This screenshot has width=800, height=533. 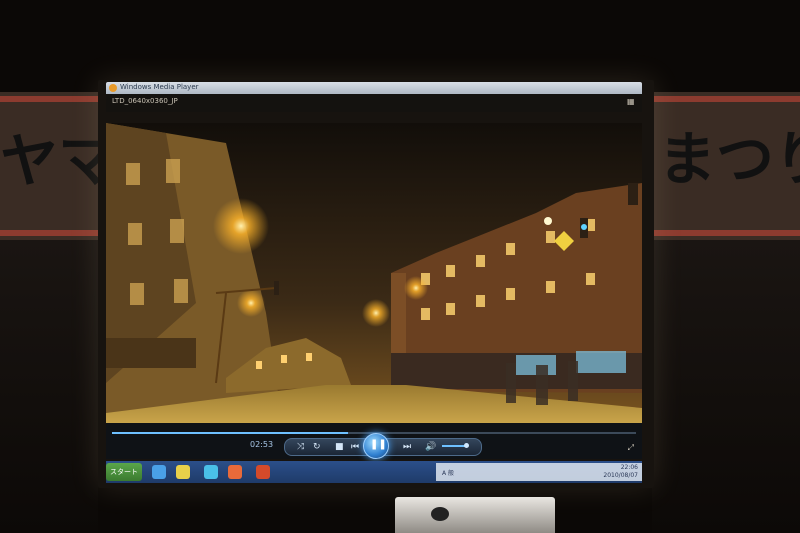 I want to click on media-player-taskbar-icon, so click(x=235, y=472).